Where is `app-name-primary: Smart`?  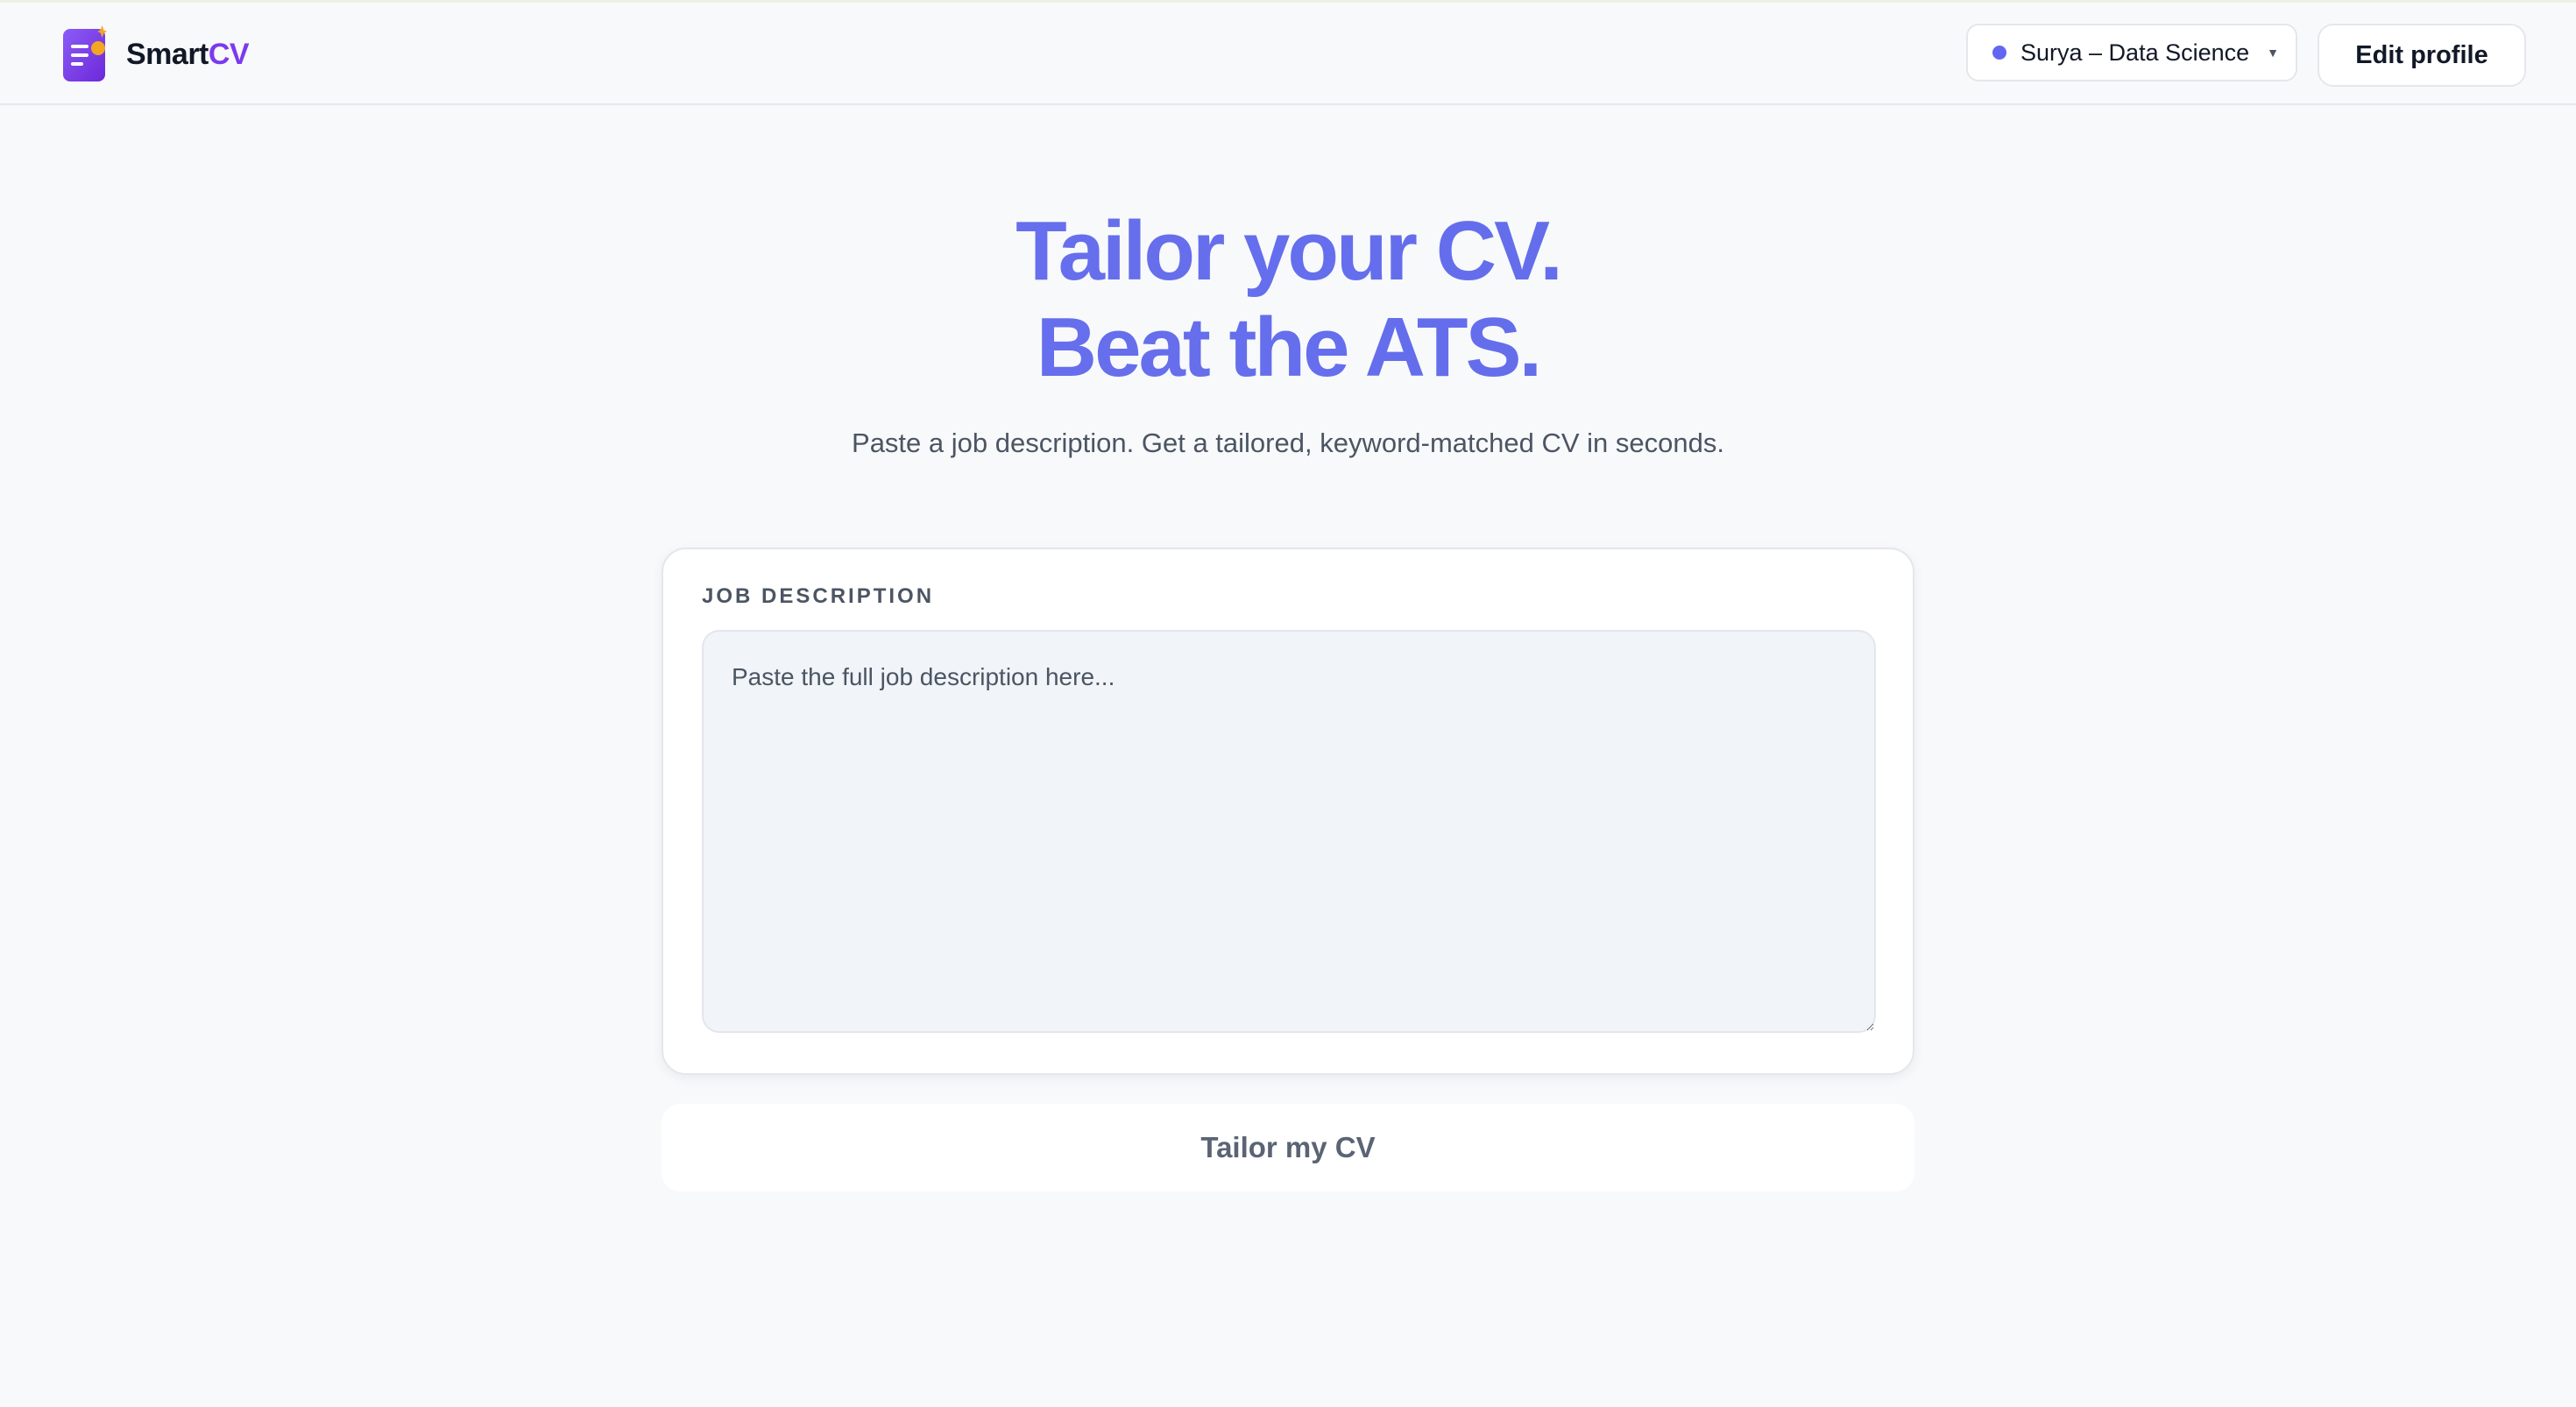
app-name-primary: Smart is located at coordinates (167, 54).